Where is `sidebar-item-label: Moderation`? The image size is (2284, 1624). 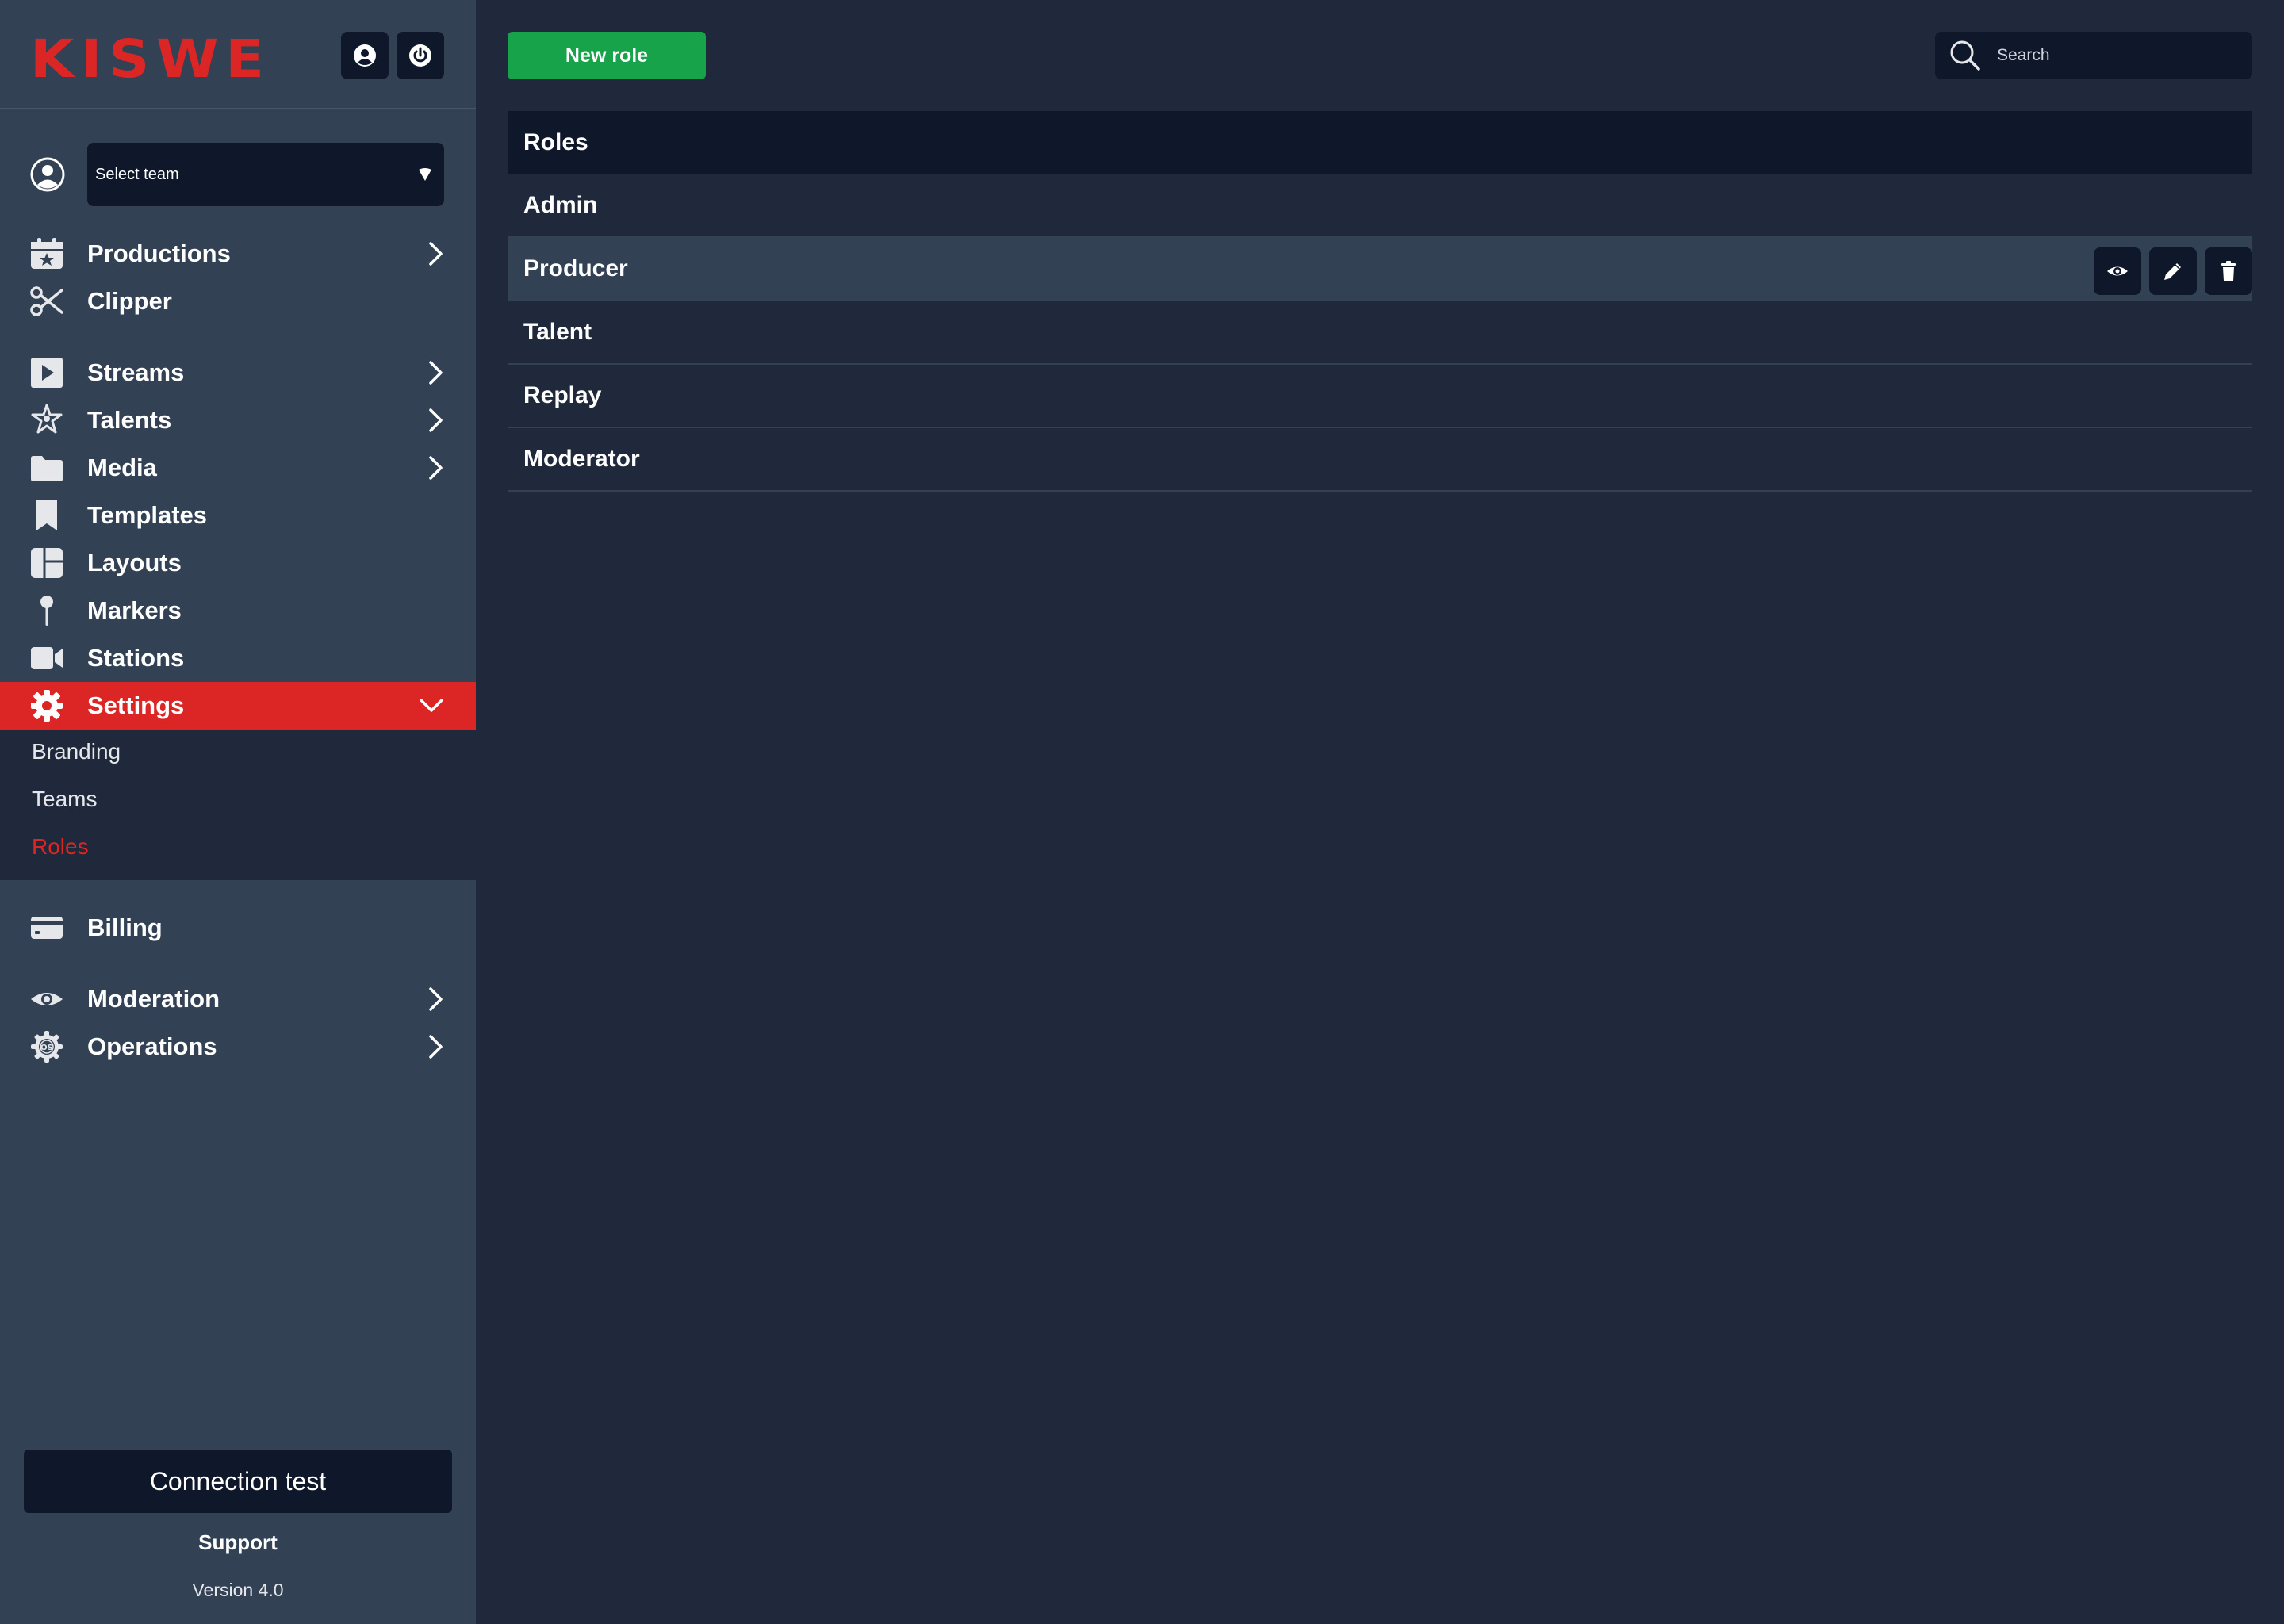 sidebar-item-label: Moderation is located at coordinates (153, 999).